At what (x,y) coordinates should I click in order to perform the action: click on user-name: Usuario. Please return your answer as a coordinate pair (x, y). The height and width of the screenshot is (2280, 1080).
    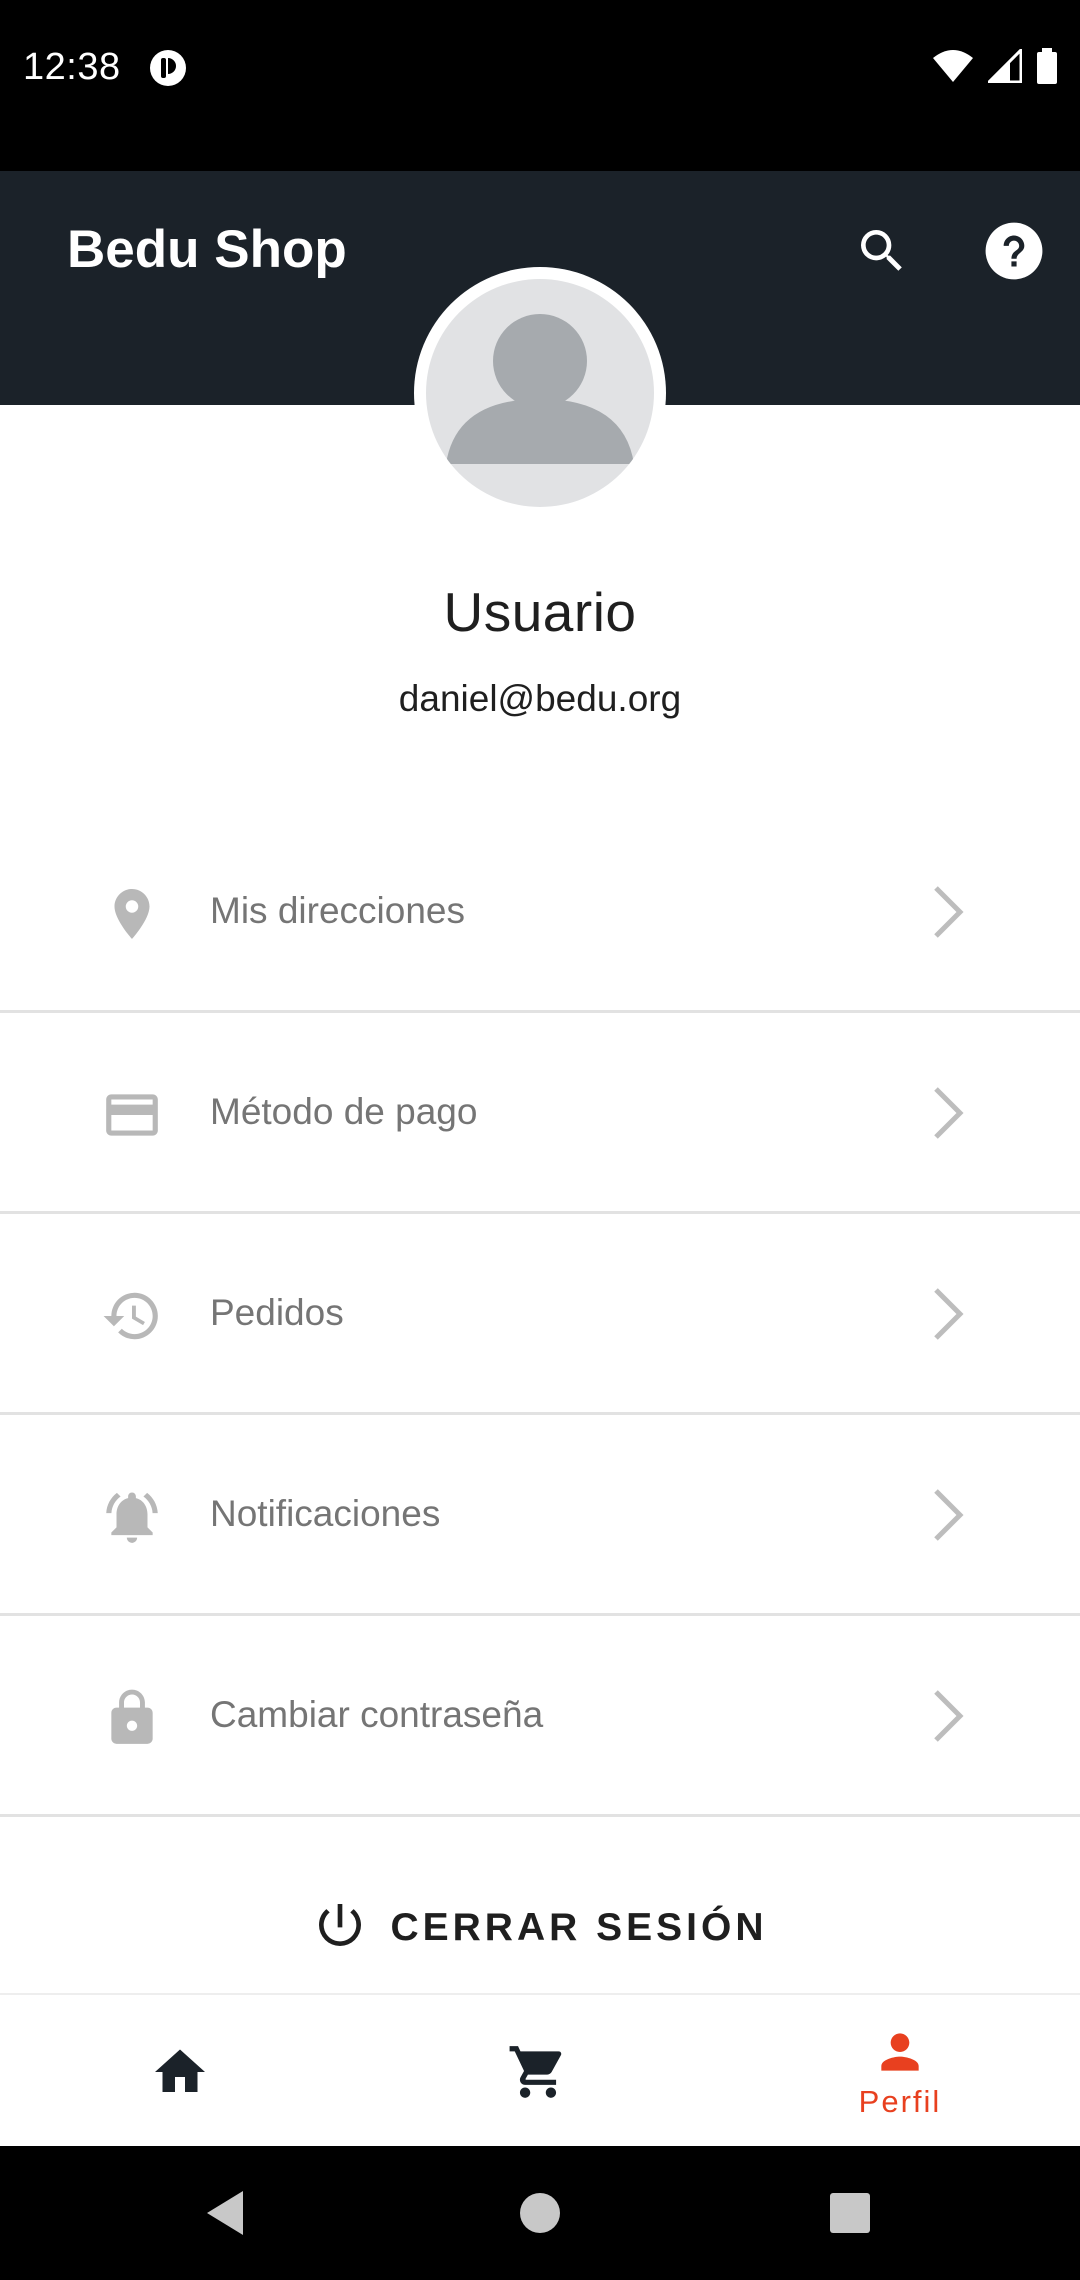
    Looking at the image, I should click on (540, 612).